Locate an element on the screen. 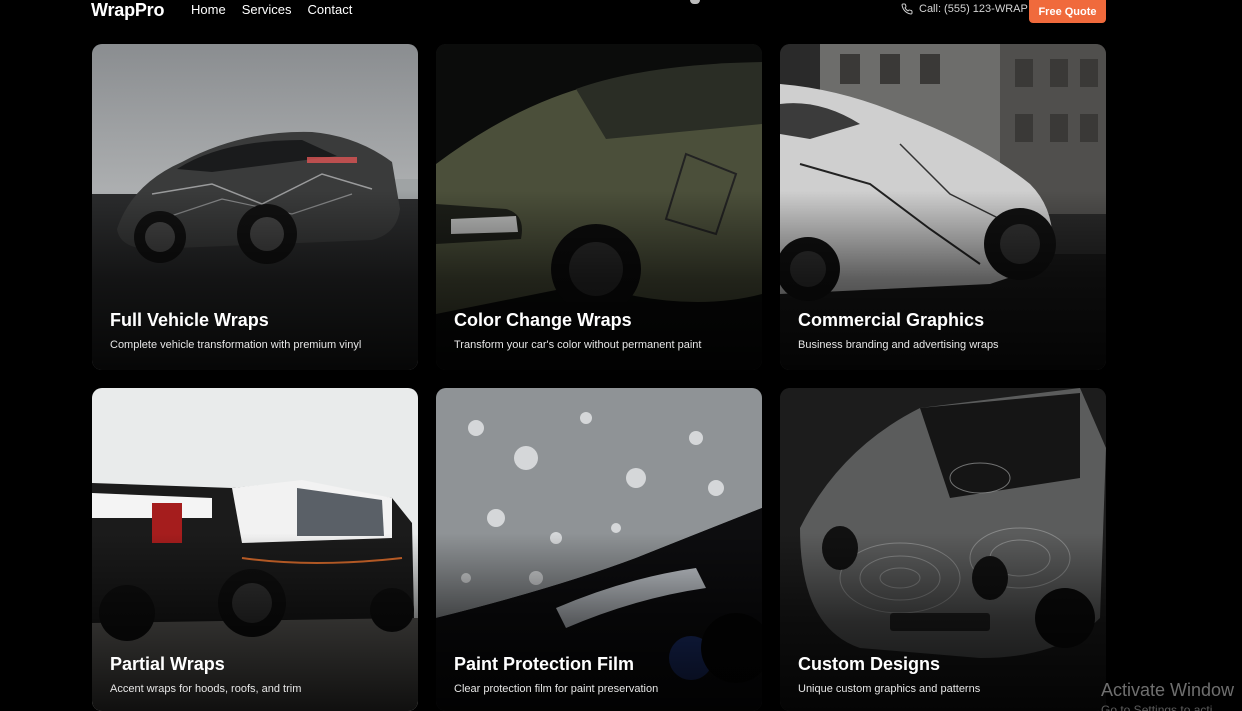  card-title: Color Change Wraps is located at coordinates (543, 320).